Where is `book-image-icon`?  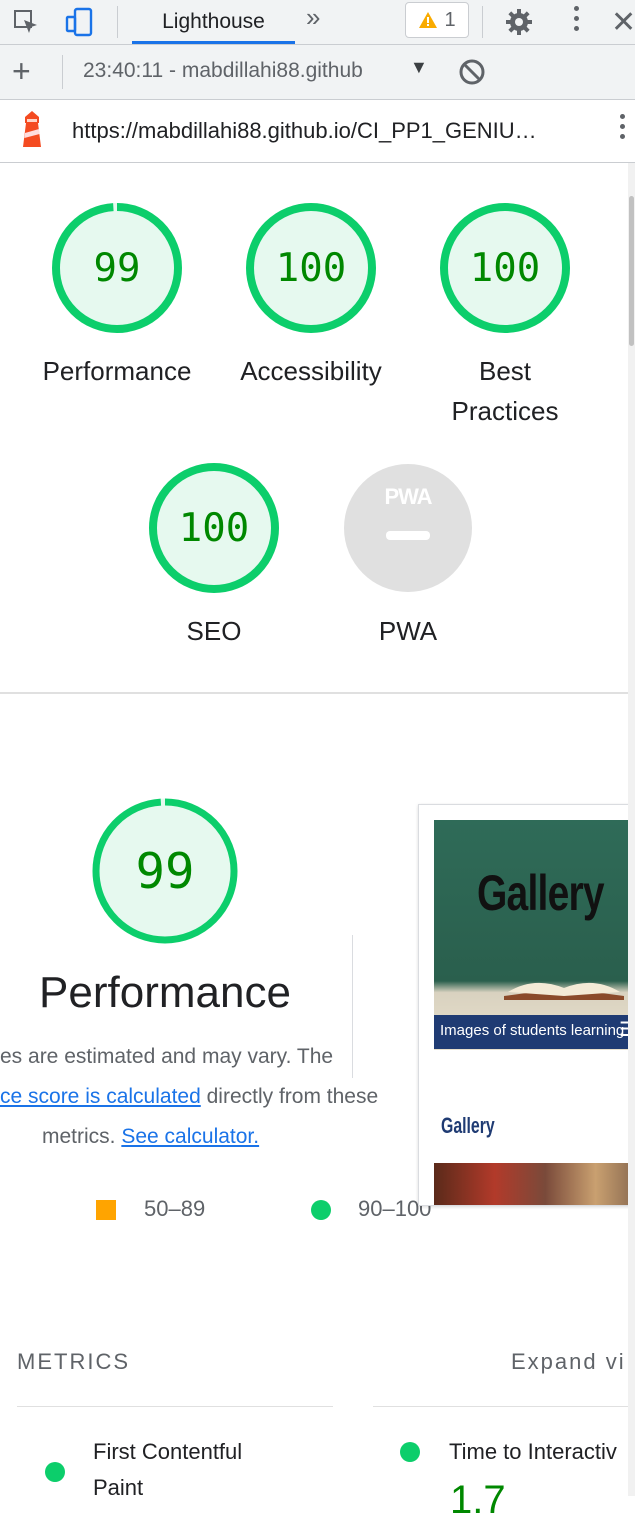
book-image-icon is located at coordinates (564, 991).